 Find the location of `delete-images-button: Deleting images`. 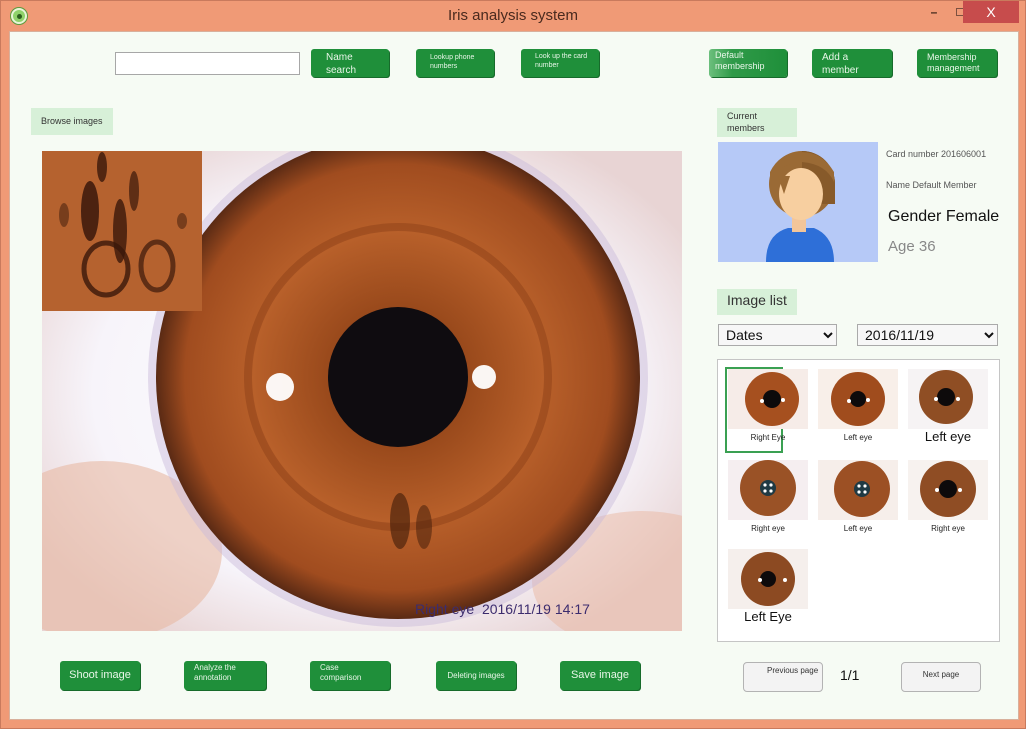

delete-images-button: Deleting images is located at coordinates (476, 675).